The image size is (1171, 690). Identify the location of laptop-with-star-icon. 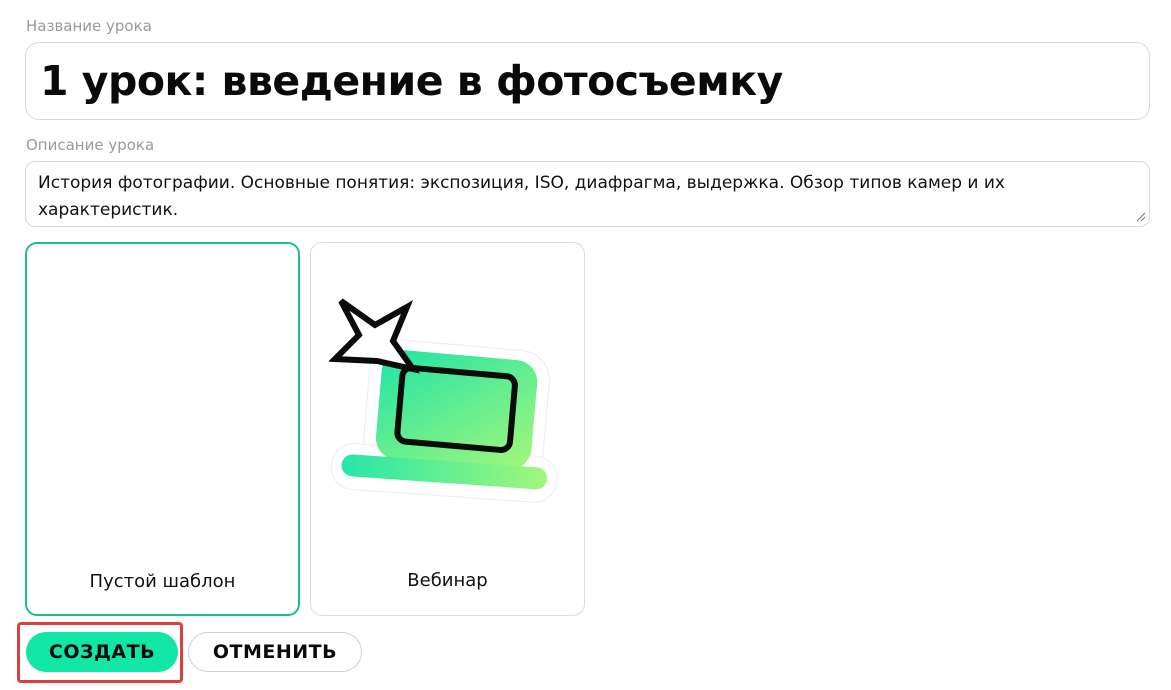
(443, 400).